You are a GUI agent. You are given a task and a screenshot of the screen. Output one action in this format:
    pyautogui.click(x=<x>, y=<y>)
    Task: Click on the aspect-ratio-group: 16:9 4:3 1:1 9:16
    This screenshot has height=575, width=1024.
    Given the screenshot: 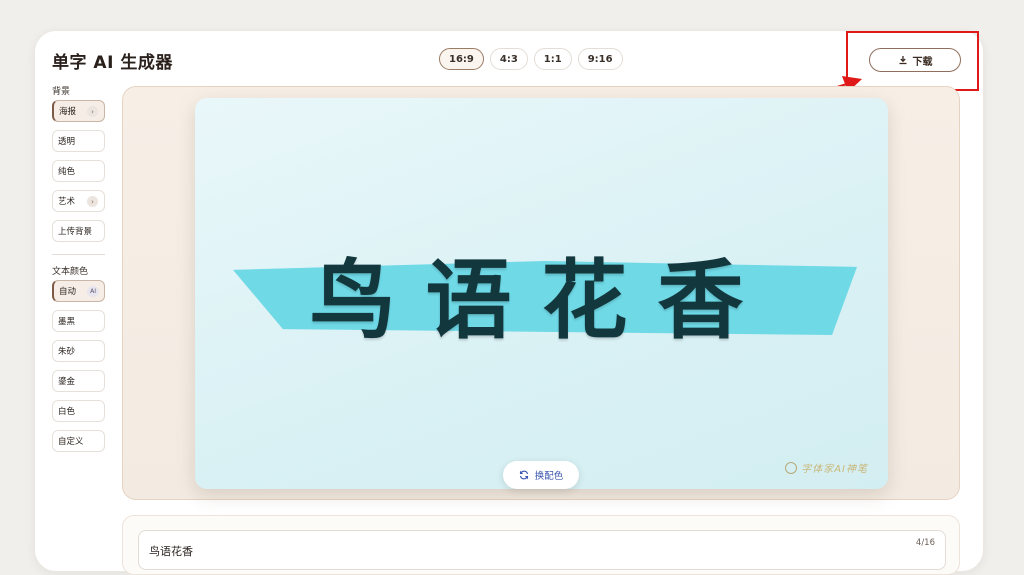 What is the action you would take?
    pyautogui.click(x=531, y=59)
    